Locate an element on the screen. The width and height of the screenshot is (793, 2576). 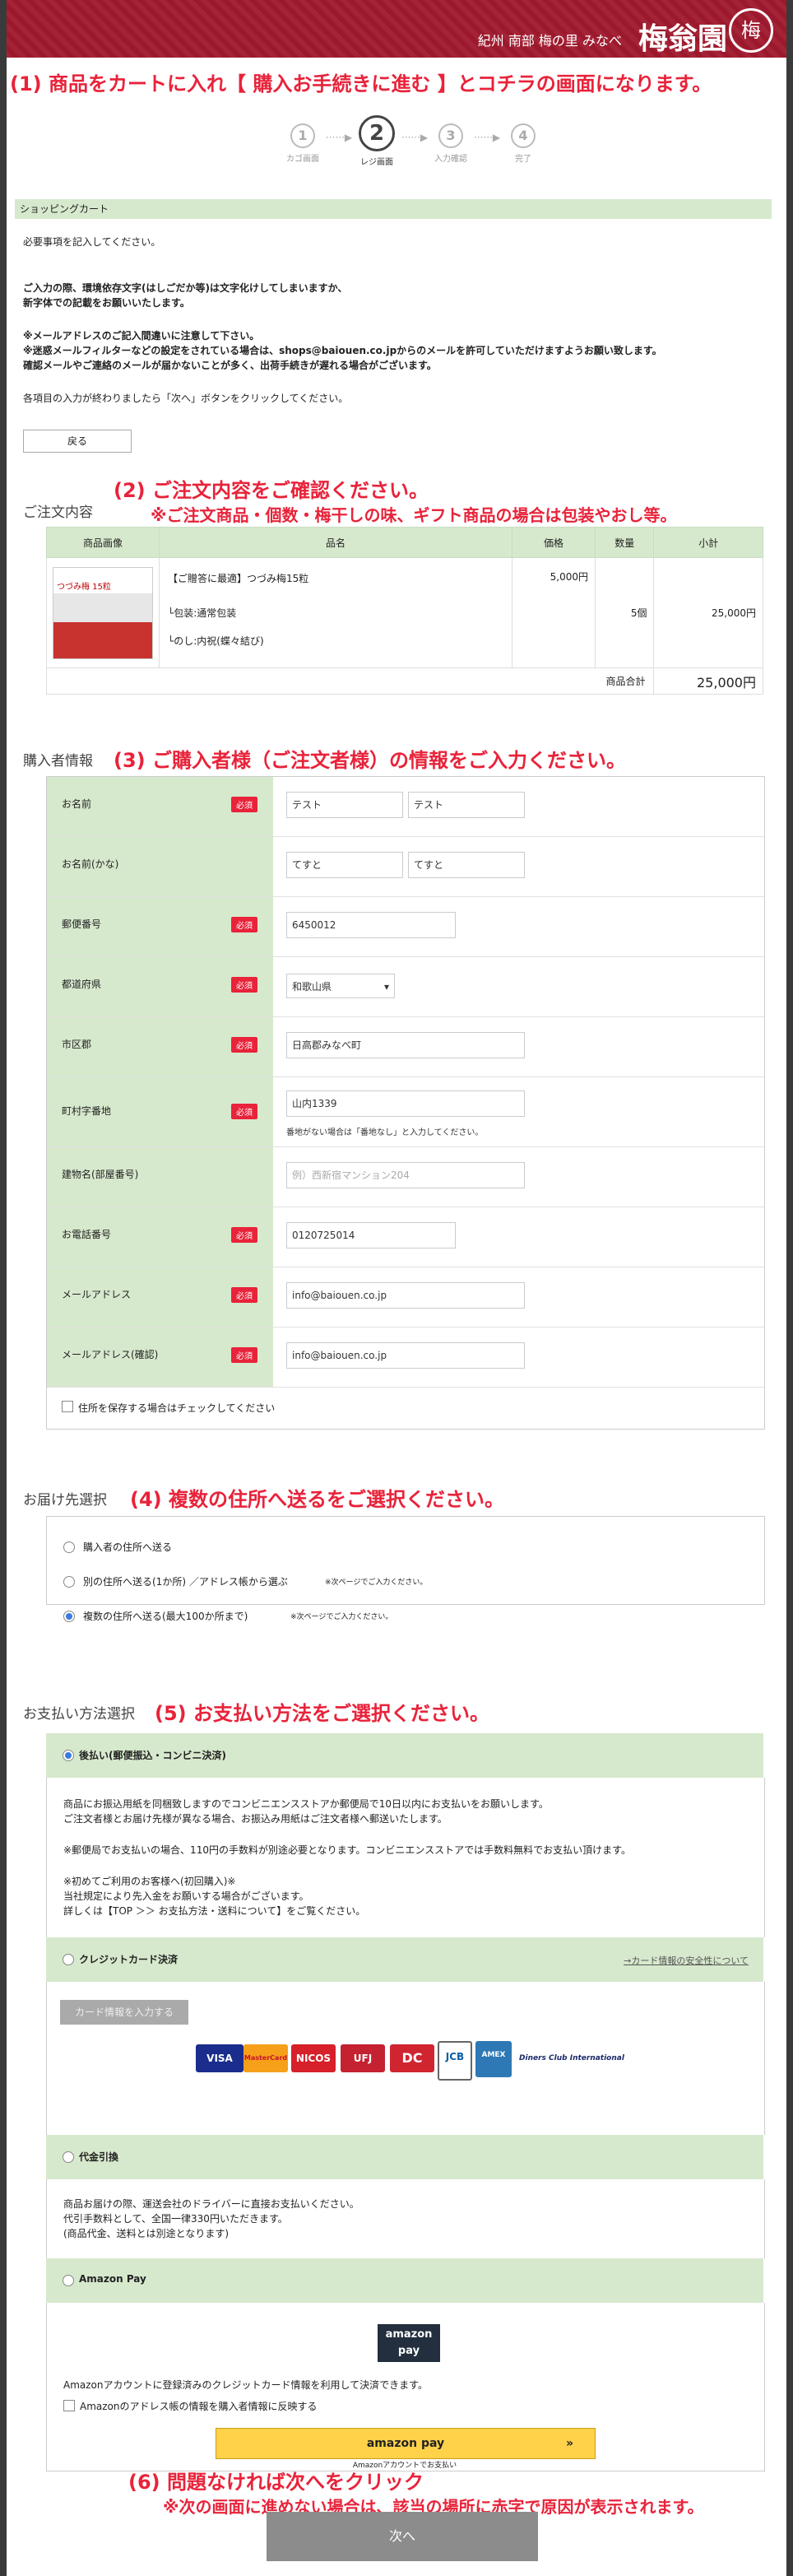
field-label-text: 建物名(部屋番号) is located at coordinates (100, 1174).